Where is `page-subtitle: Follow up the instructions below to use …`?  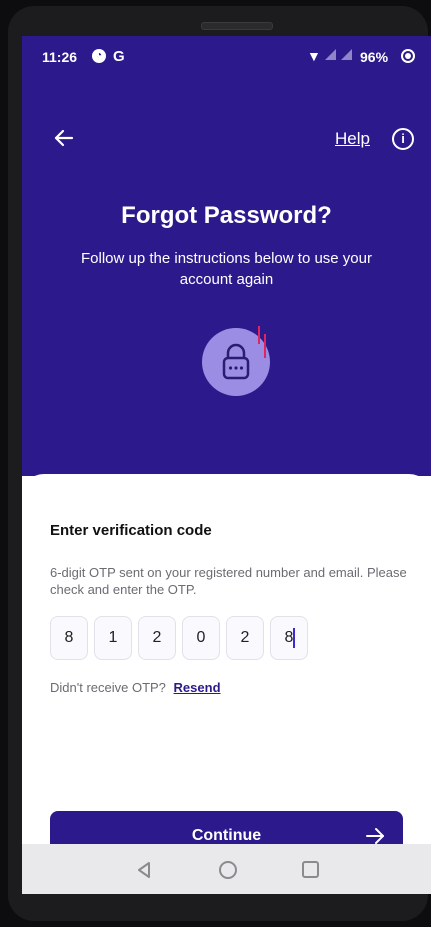 page-subtitle: Follow up the instructions below to use … is located at coordinates (226, 269).